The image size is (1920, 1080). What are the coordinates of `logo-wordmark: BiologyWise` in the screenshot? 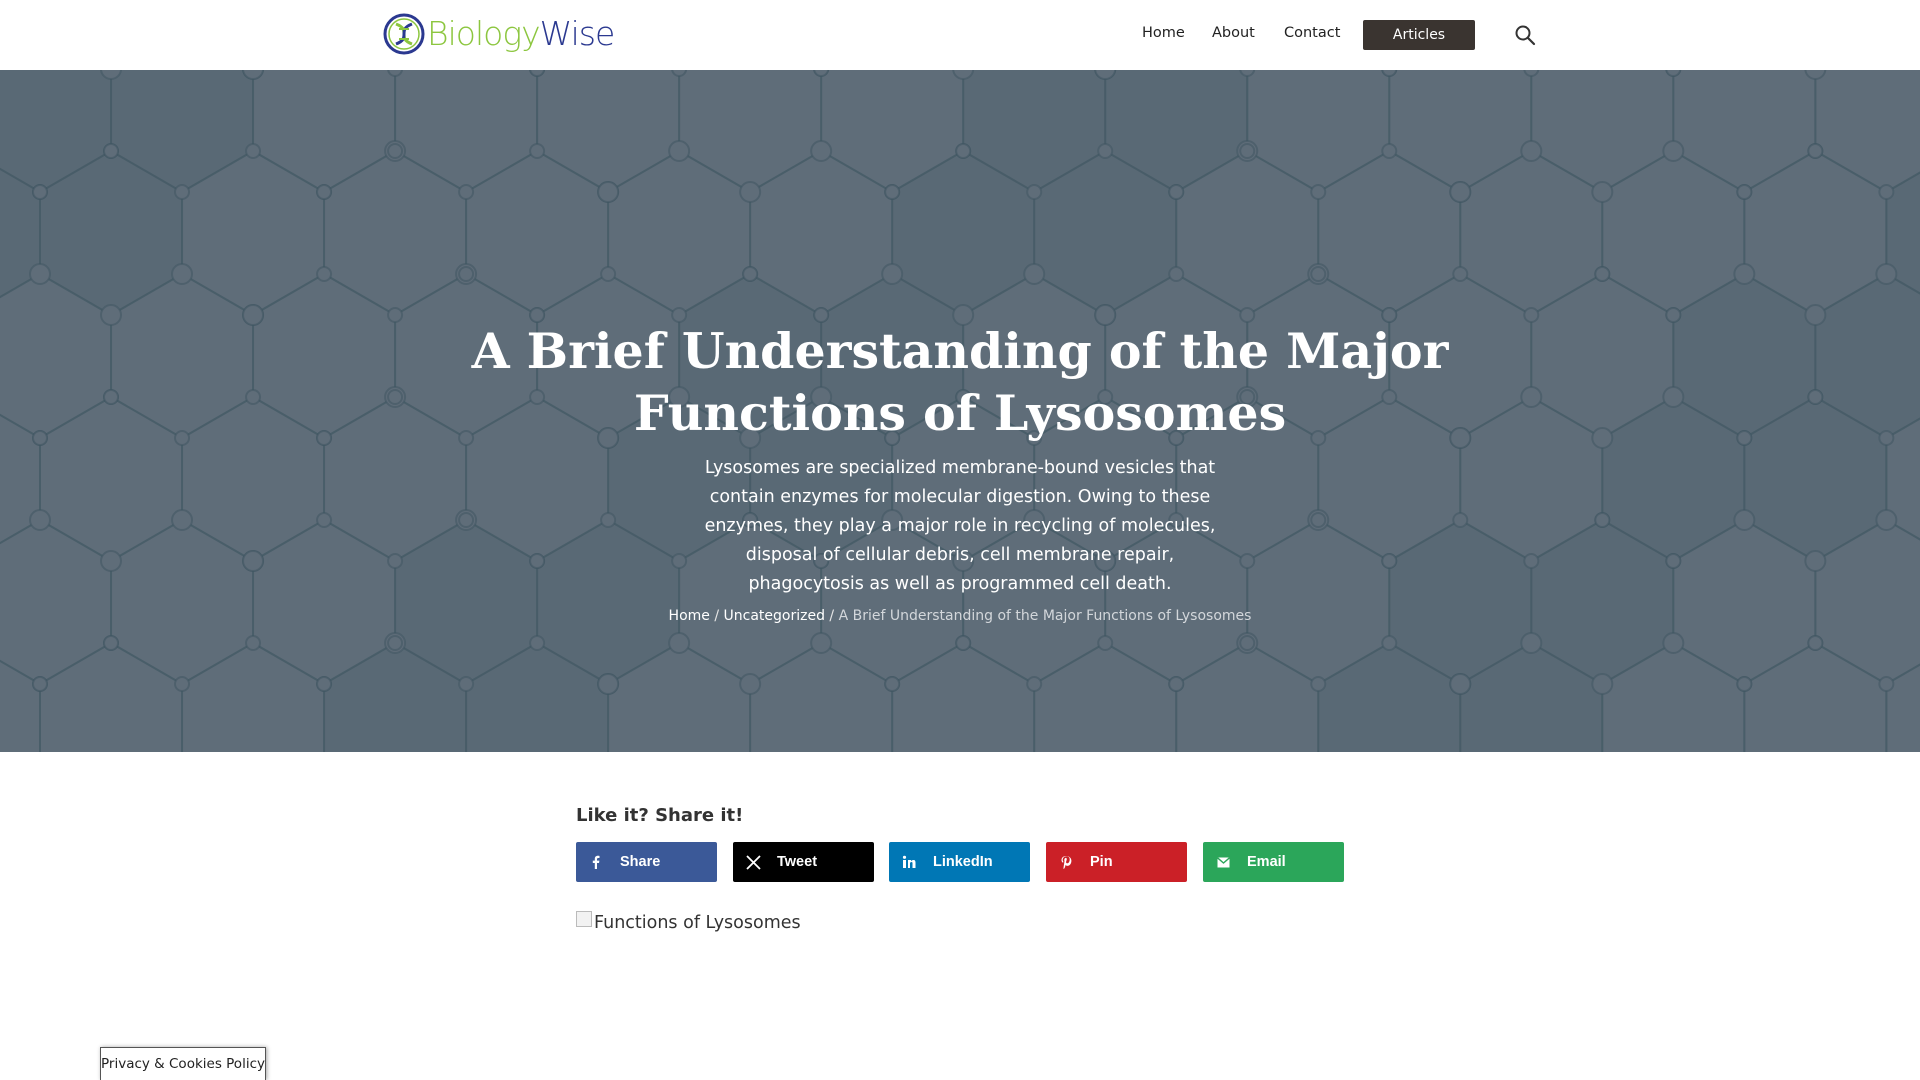 It's located at (521, 34).